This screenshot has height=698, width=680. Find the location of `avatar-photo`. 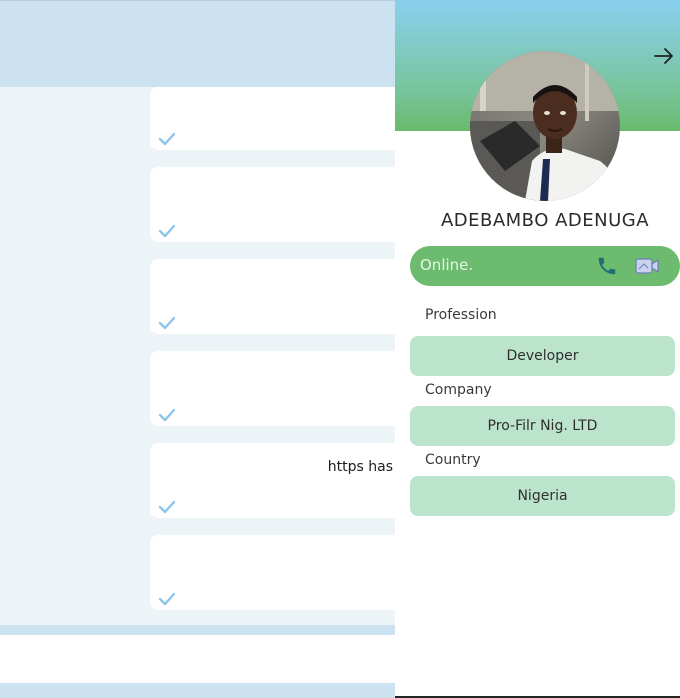

avatar-photo is located at coordinates (545, 126).